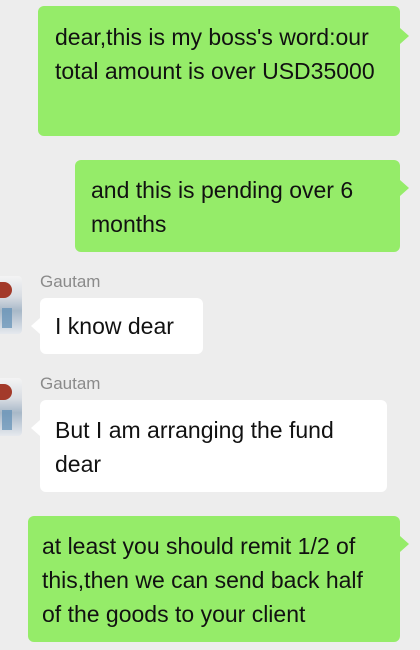 The image size is (420, 650). Describe the element at coordinates (114, 326) in the screenshot. I see `message-text: I know dear` at that location.